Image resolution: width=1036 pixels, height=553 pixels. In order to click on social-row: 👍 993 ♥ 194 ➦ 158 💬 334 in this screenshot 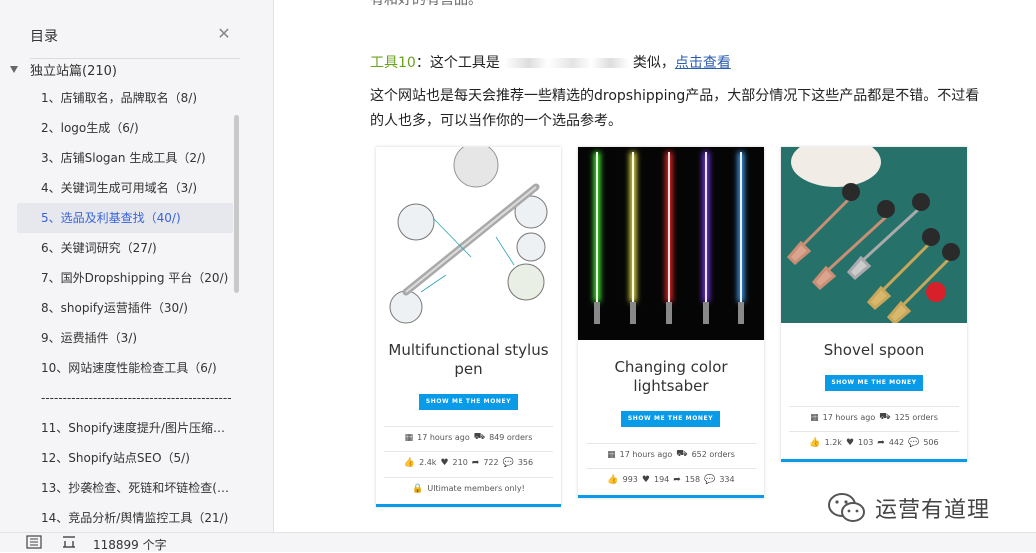, I will do `click(671, 479)`.